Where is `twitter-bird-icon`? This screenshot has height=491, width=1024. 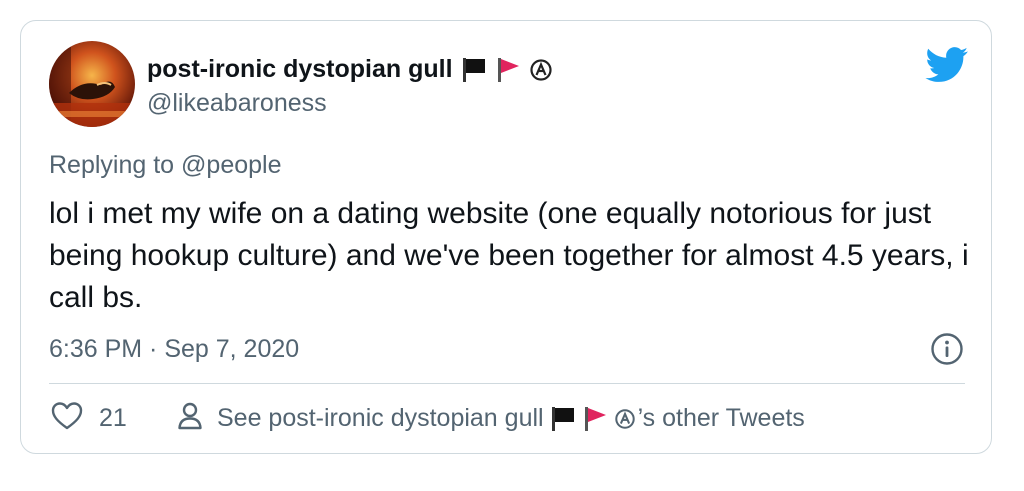 twitter-bird-icon is located at coordinates (947, 65).